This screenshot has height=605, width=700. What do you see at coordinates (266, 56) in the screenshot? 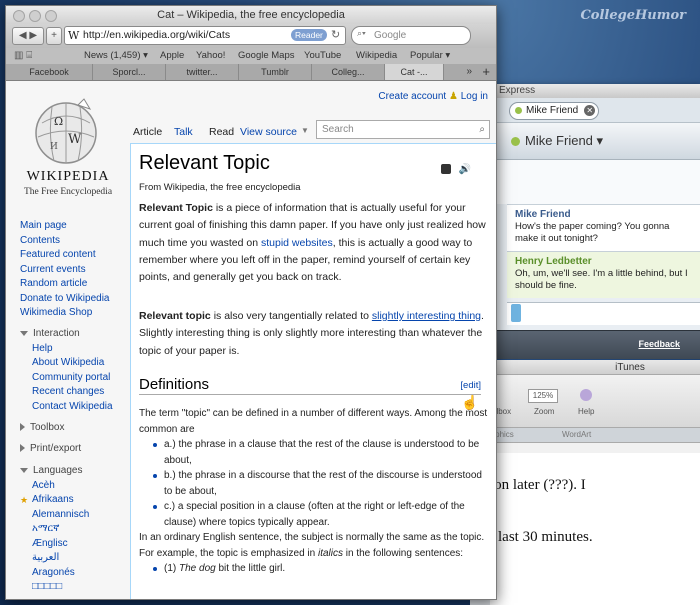
I see `bookmark-item: Google Maps` at bounding box center [266, 56].